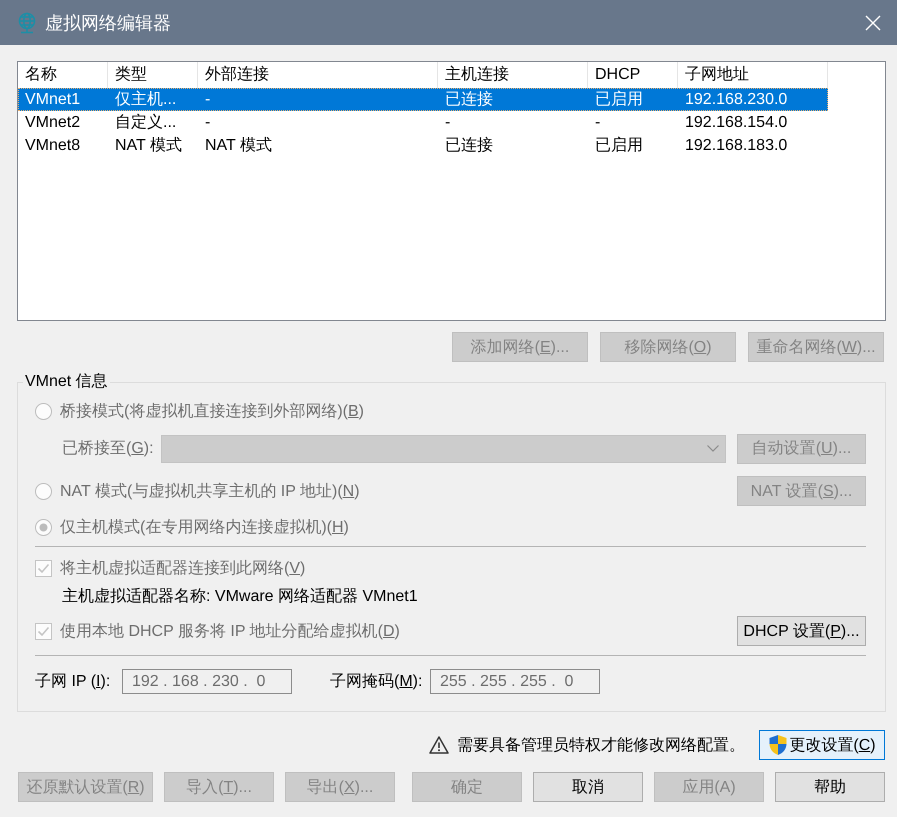 The image size is (897, 817). Describe the element at coordinates (53, 100) in the screenshot. I see `table-cell-text: VMnet1` at that location.